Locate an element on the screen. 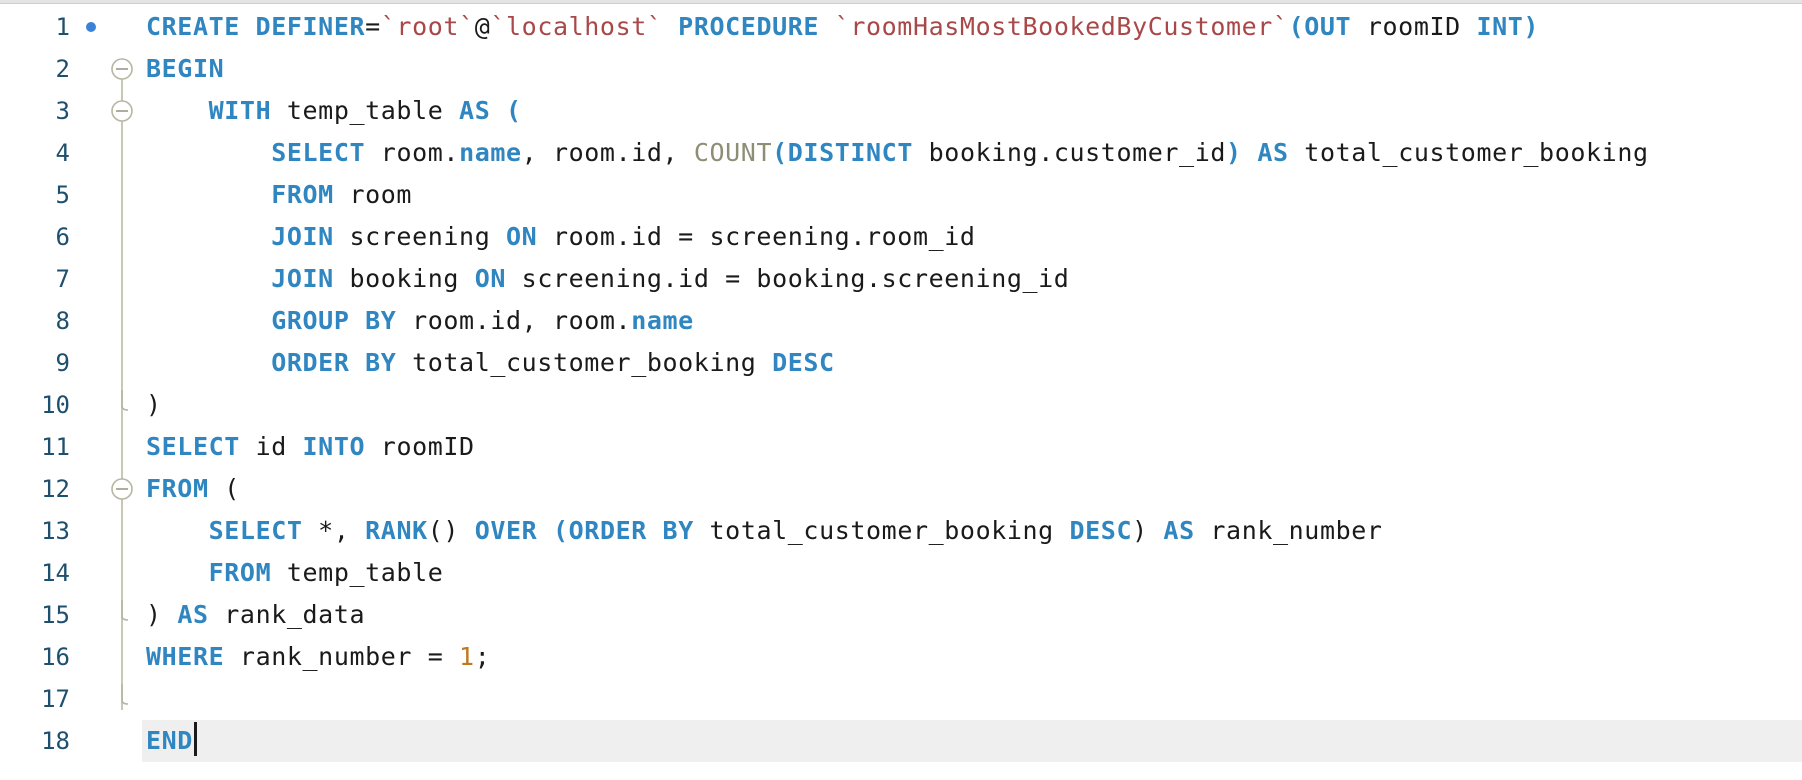 The height and width of the screenshot is (780, 1802). code-line: 8 GROUP BY room.id, room.name is located at coordinates (901, 321).